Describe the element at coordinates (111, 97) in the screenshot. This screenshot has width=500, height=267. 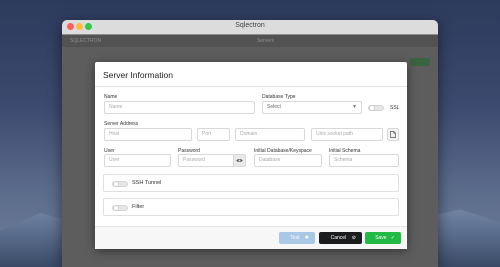
I see `name-label: Name` at that location.